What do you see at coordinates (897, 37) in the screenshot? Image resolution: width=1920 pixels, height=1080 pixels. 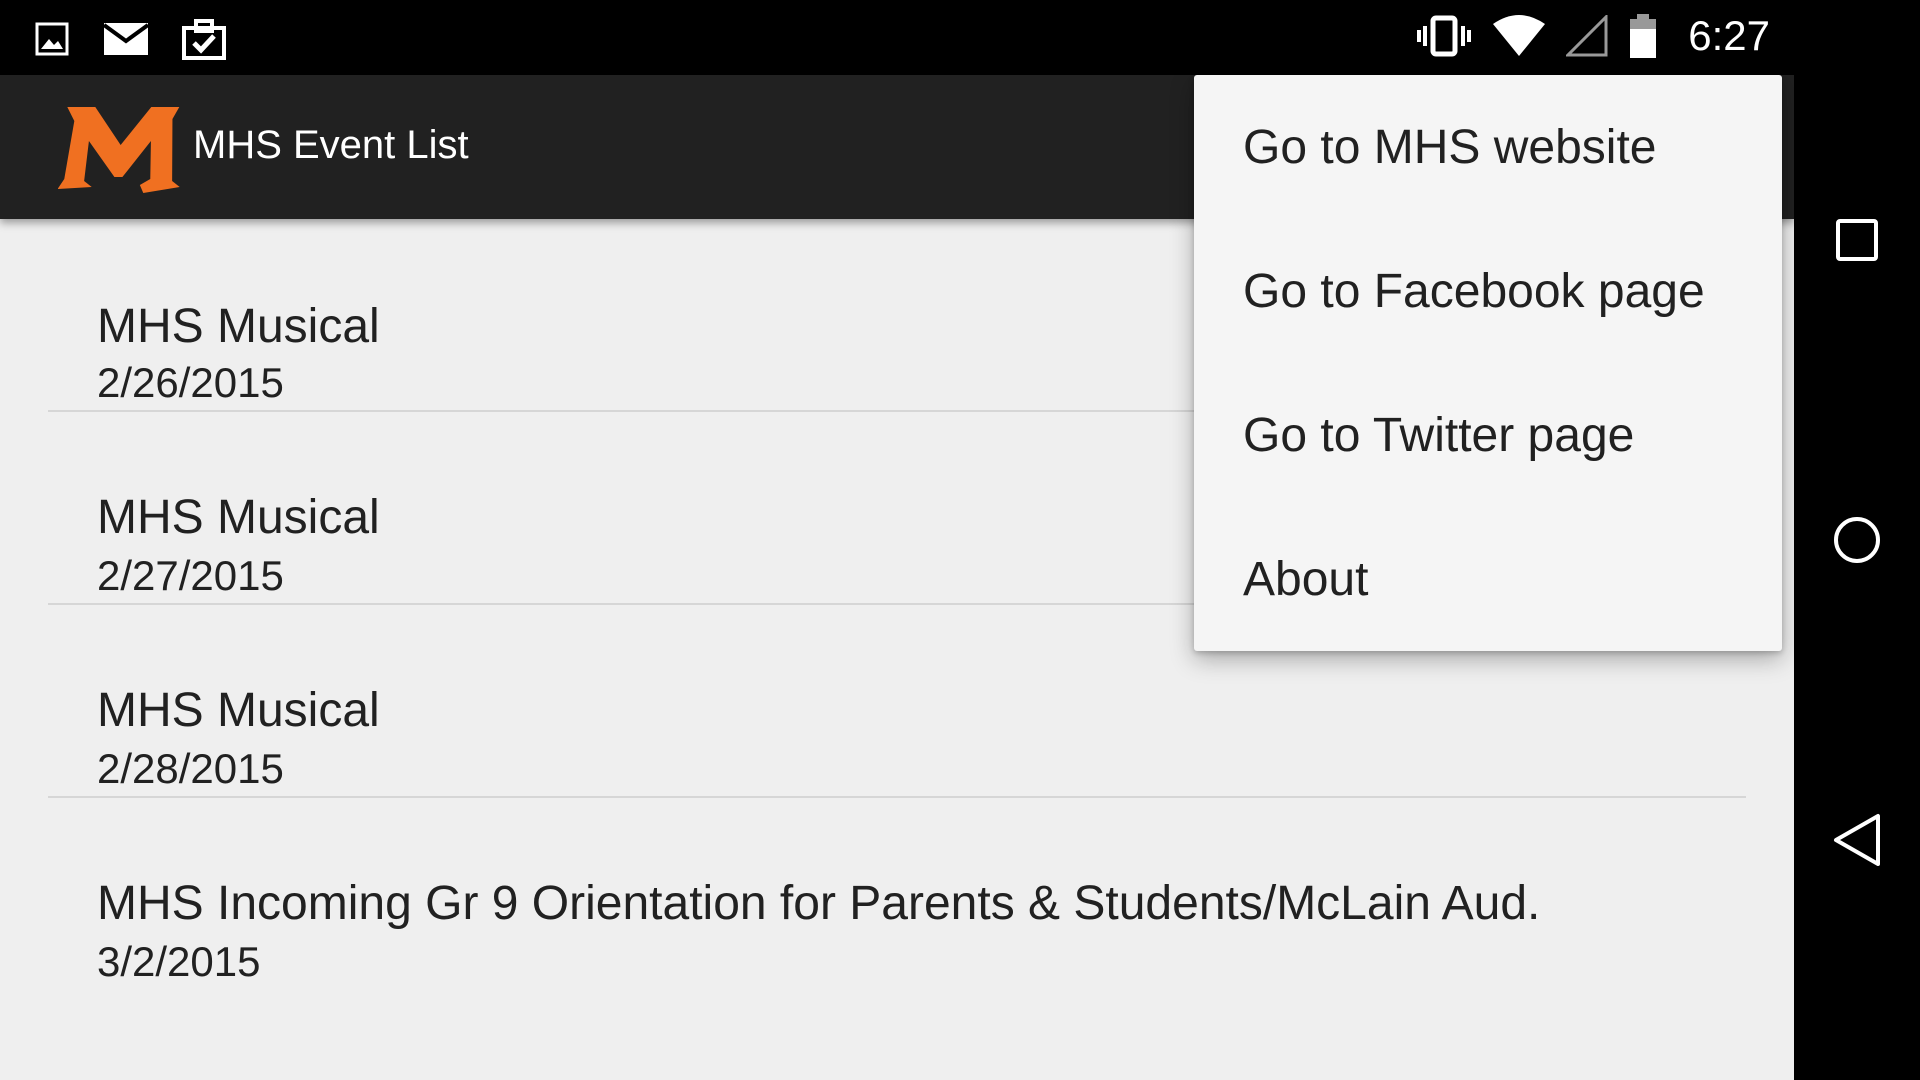 I see `status-bar: 6:27` at bounding box center [897, 37].